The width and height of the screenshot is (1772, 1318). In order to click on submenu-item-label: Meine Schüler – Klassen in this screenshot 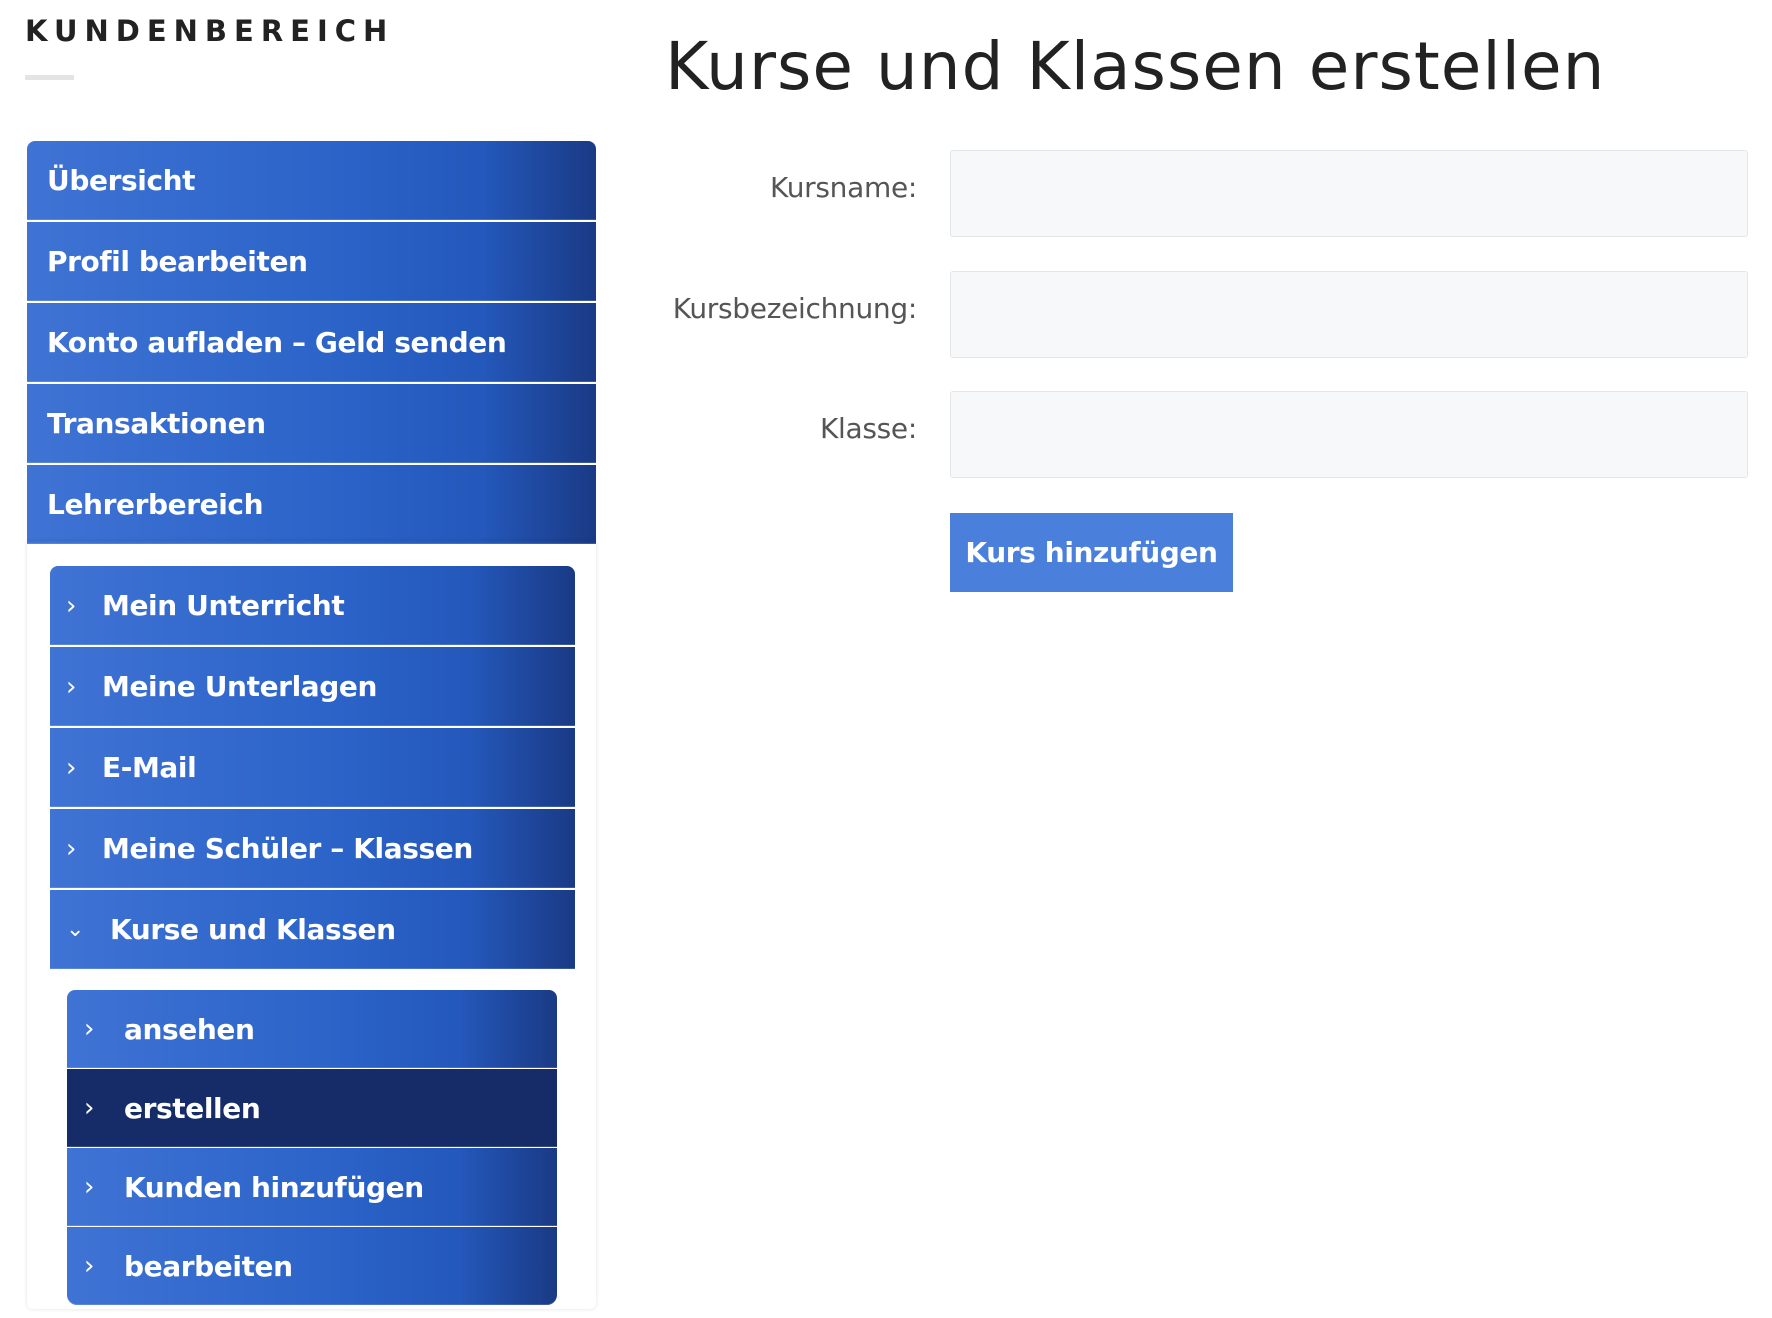, I will do `click(287, 848)`.